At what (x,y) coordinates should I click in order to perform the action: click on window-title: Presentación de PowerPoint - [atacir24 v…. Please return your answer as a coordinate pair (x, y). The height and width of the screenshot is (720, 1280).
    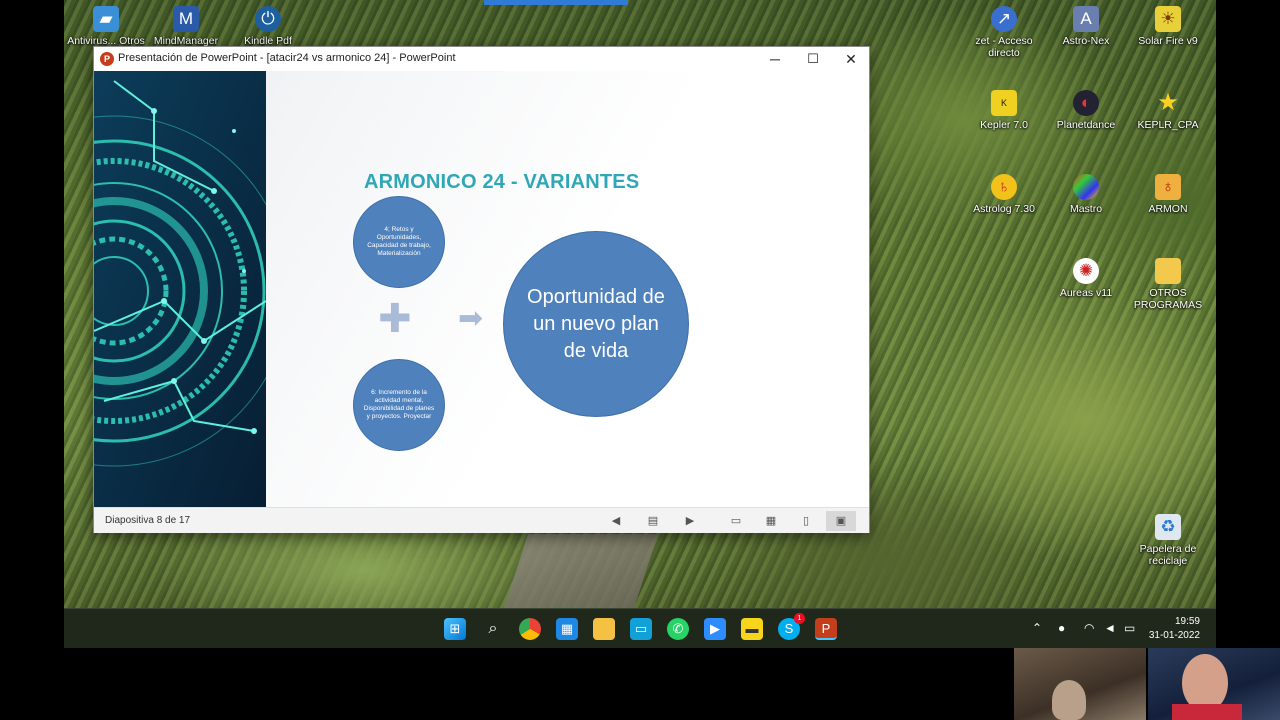
    Looking at the image, I should click on (287, 58).